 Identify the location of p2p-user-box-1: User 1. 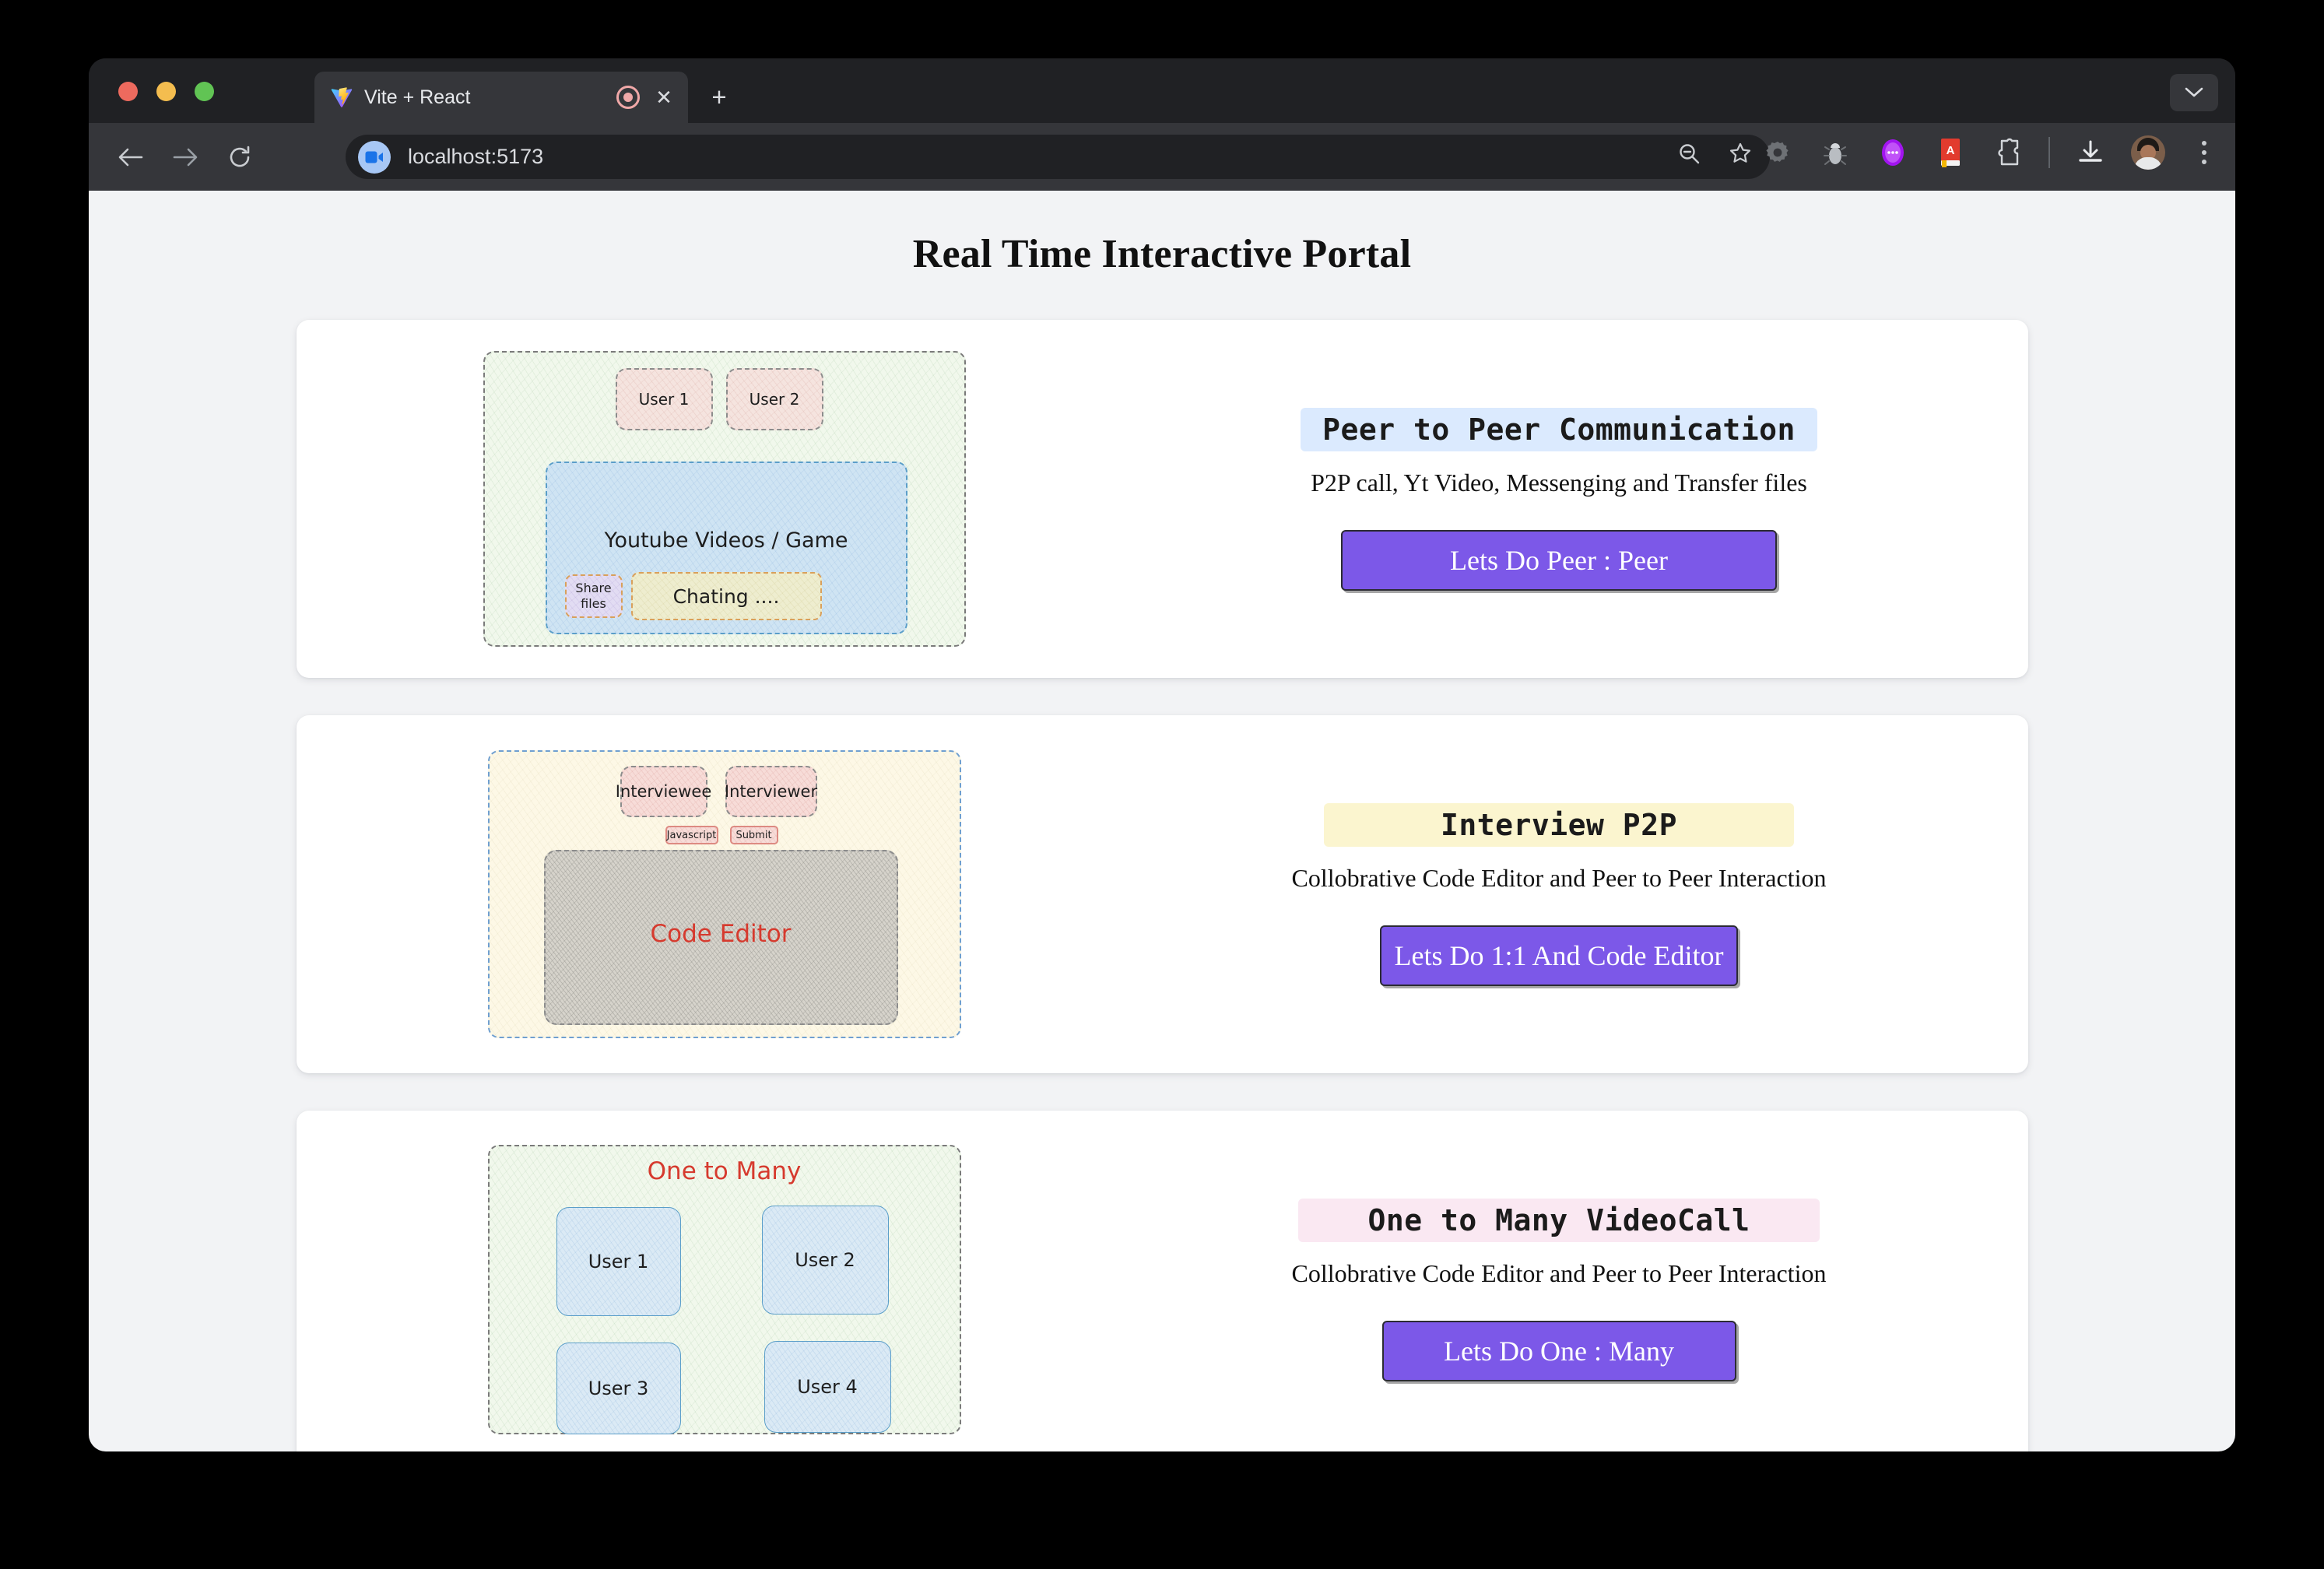
(664, 399).